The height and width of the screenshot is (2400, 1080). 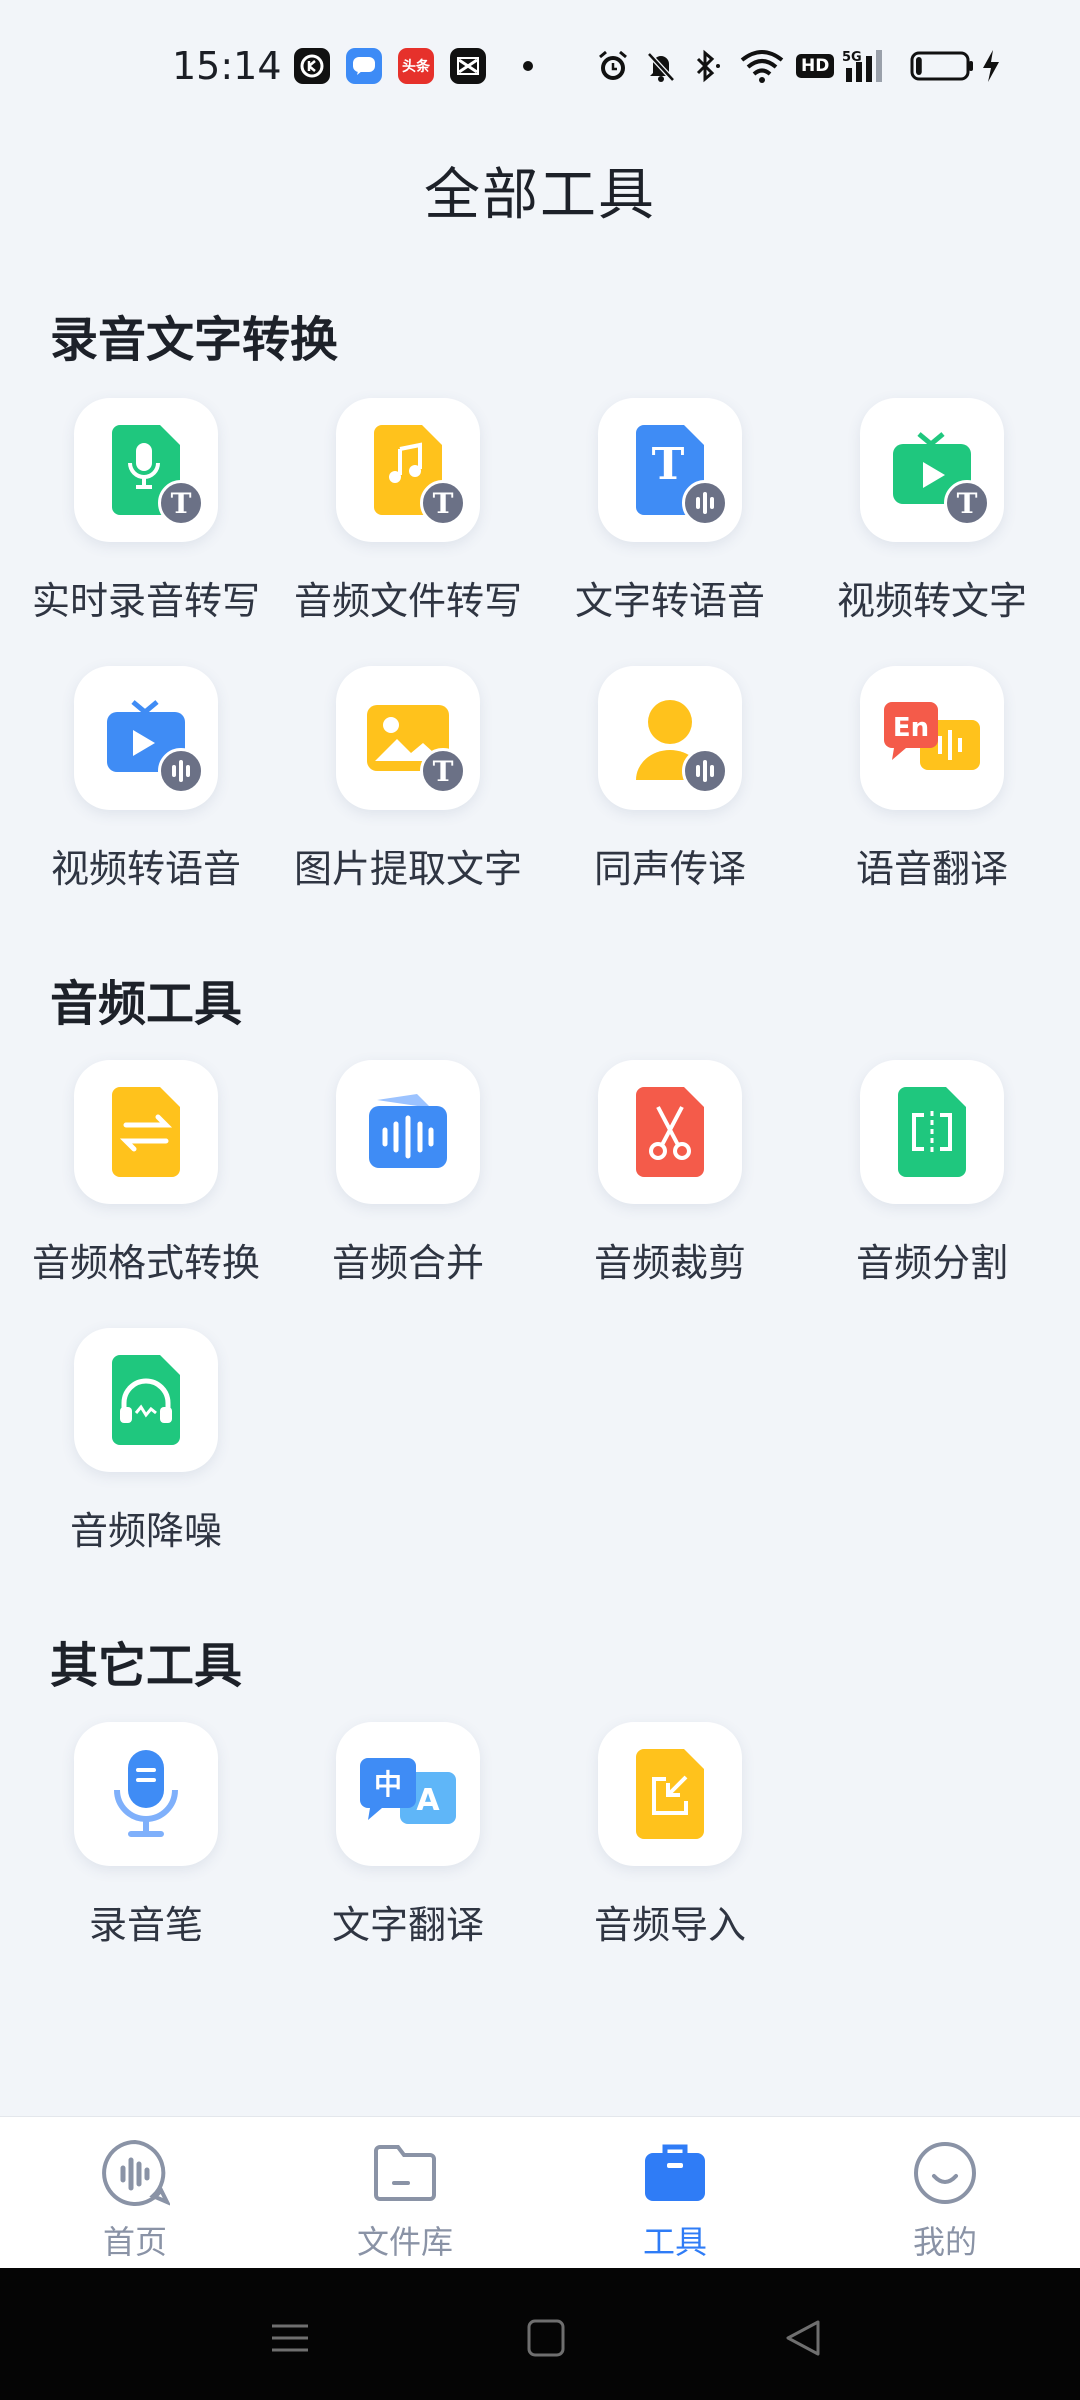 What do you see at coordinates (670, 1132) in the screenshot?
I see `audio-cut-icon` at bounding box center [670, 1132].